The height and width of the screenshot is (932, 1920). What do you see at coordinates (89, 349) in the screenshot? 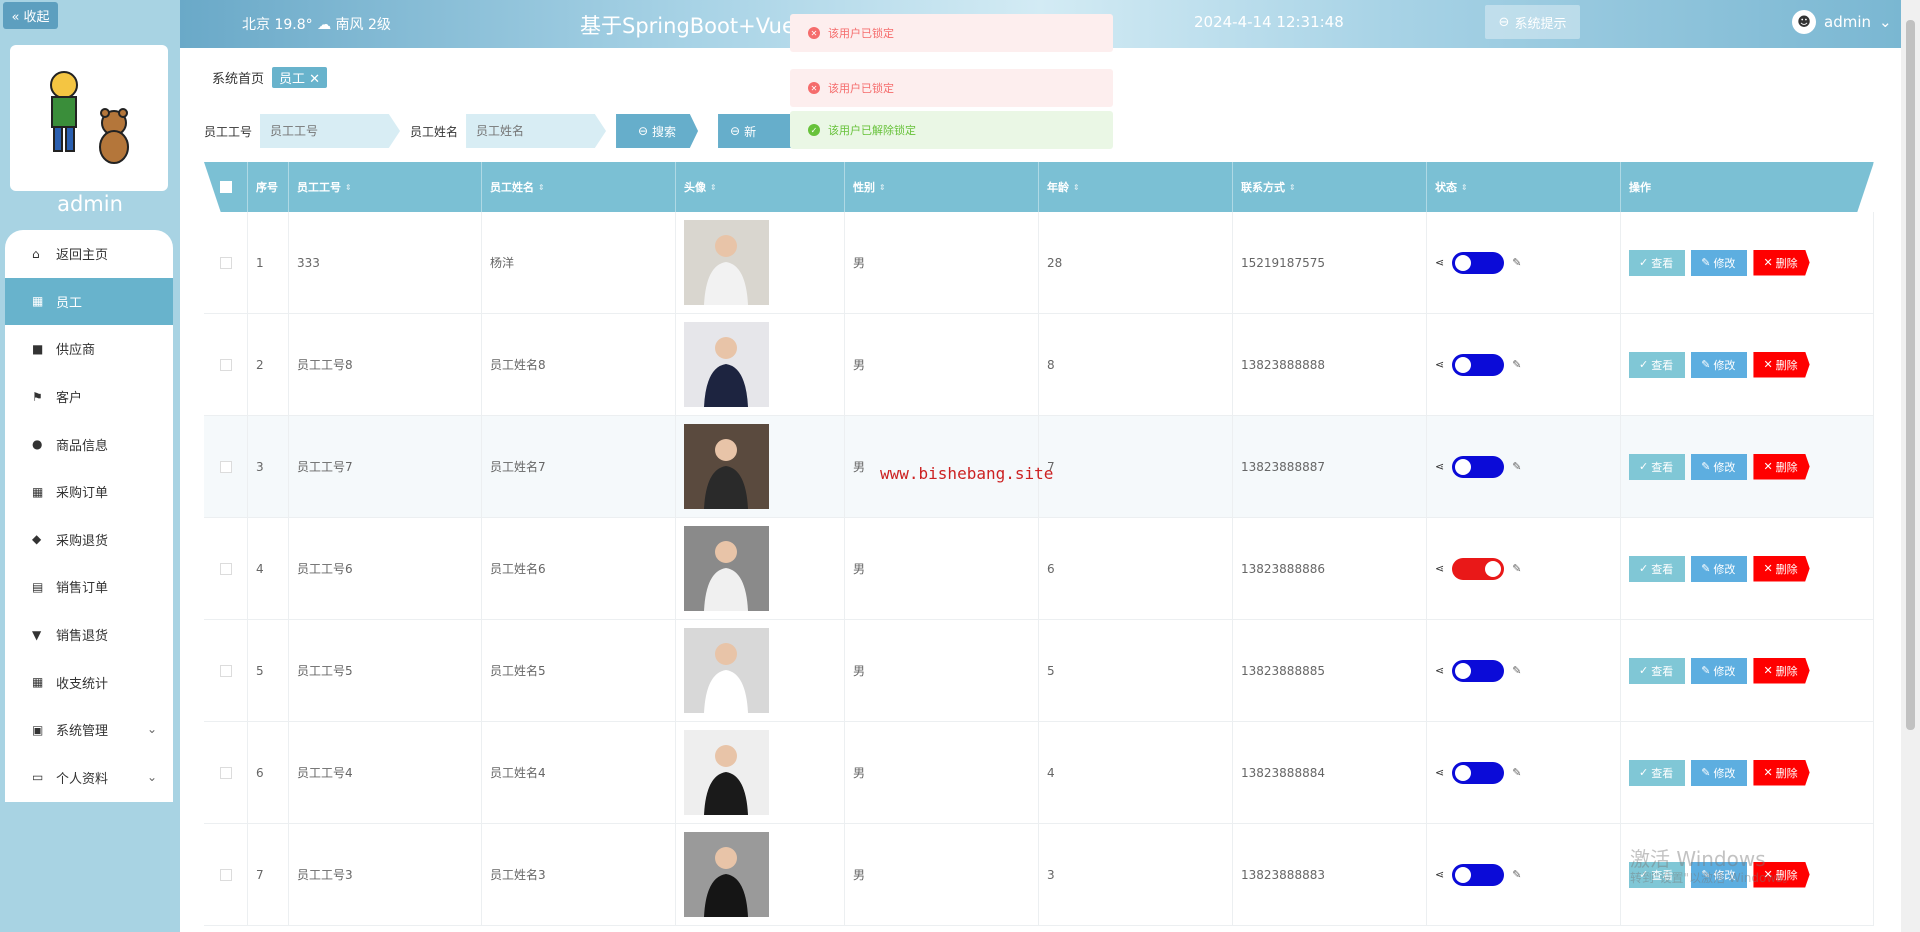
I see `sidebar-item-supplier: ■ 供应商` at bounding box center [89, 349].